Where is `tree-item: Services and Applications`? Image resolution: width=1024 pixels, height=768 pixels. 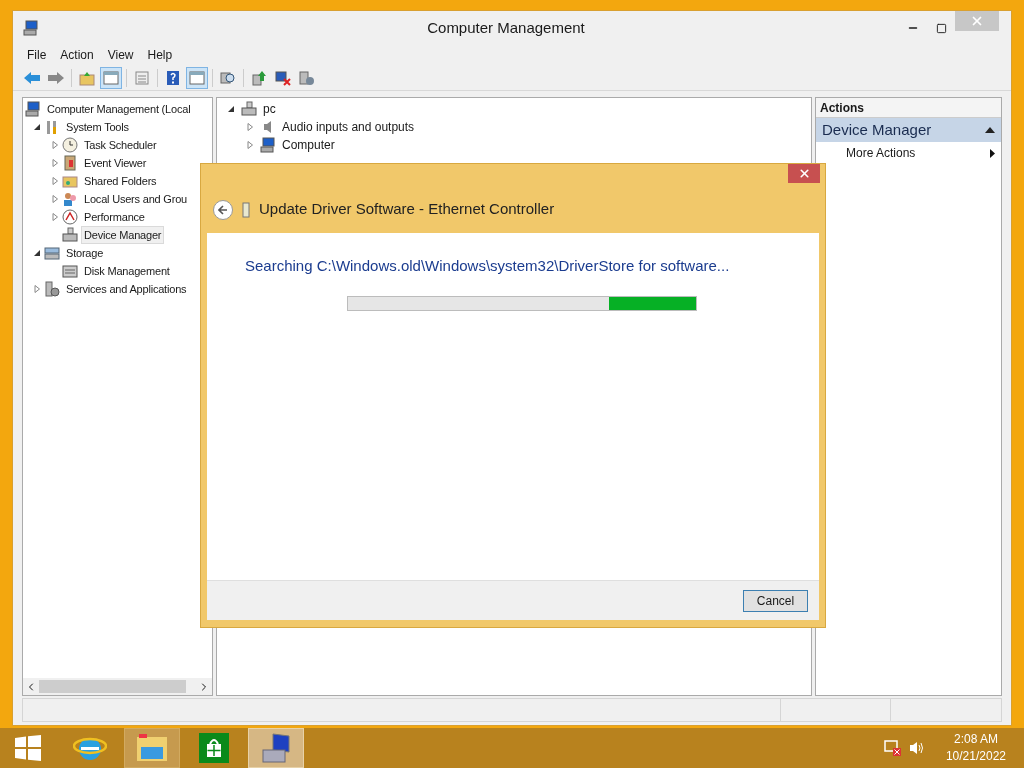 tree-item: Services and Applications is located at coordinates (126, 289).